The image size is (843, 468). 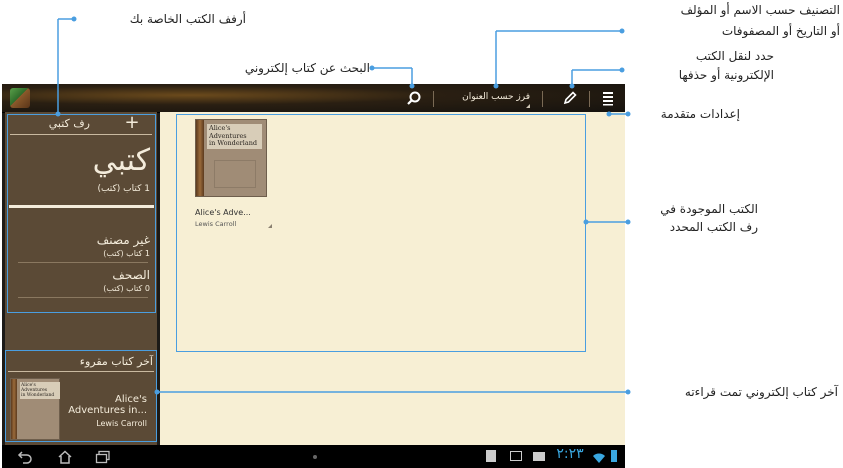 I want to click on last-read-author: Lewis Carroll, so click(x=121, y=423).